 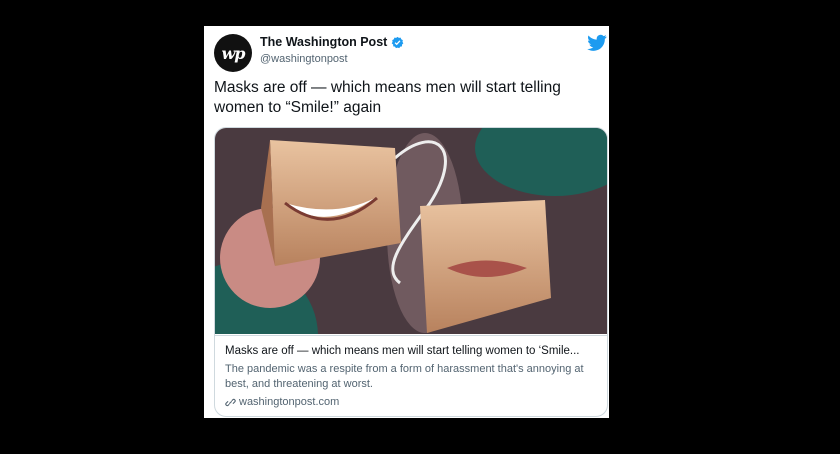 I want to click on author-handle: @washingtonpost, so click(x=304, y=59).